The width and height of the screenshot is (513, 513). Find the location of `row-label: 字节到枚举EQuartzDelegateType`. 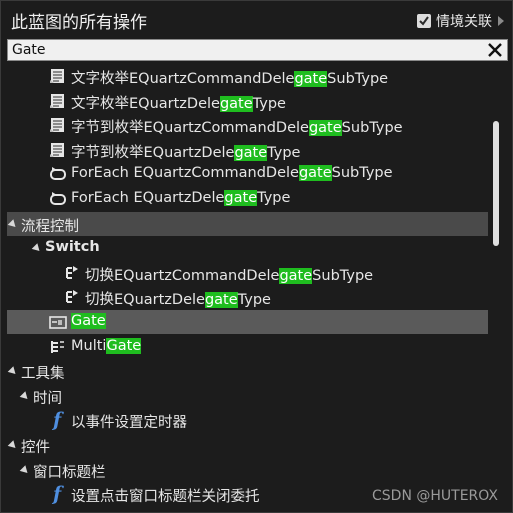

row-label: 字节到枚举EQuartzDelegateType is located at coordinates (185, 151).